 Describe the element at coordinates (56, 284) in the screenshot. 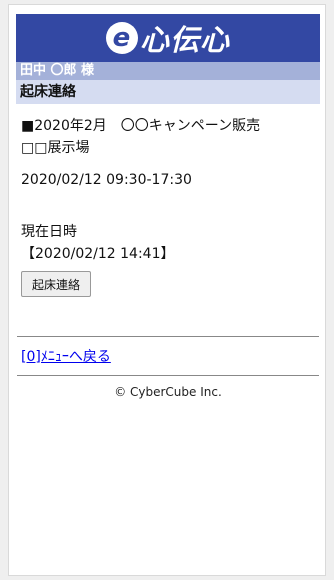

I see `wake-report-button: 起床連絡` at that location.